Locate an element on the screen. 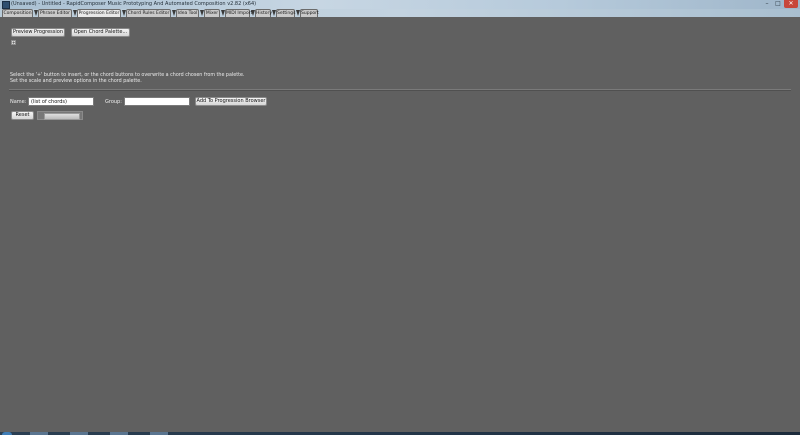 This screenshot has width=800, height=435. tab-mixer: Mixer is located at coordinates (212, 13).